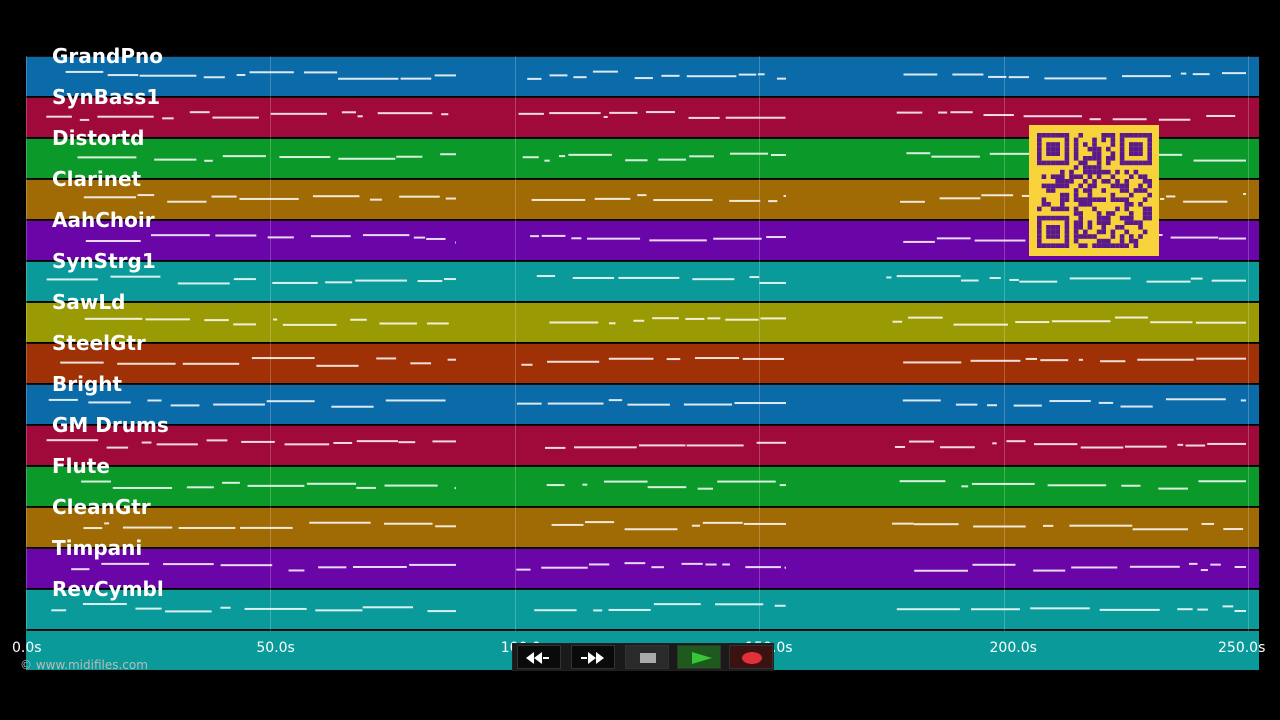 The width and height of the screenshot is (1280, 720). I want to click on transport-controls, so click(643, 657).